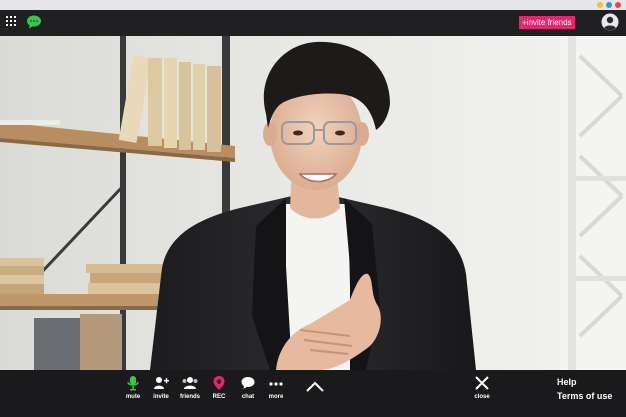 This screenshot has height=417, width=626. I want to click on mute-label: mute, so click(133, 397).